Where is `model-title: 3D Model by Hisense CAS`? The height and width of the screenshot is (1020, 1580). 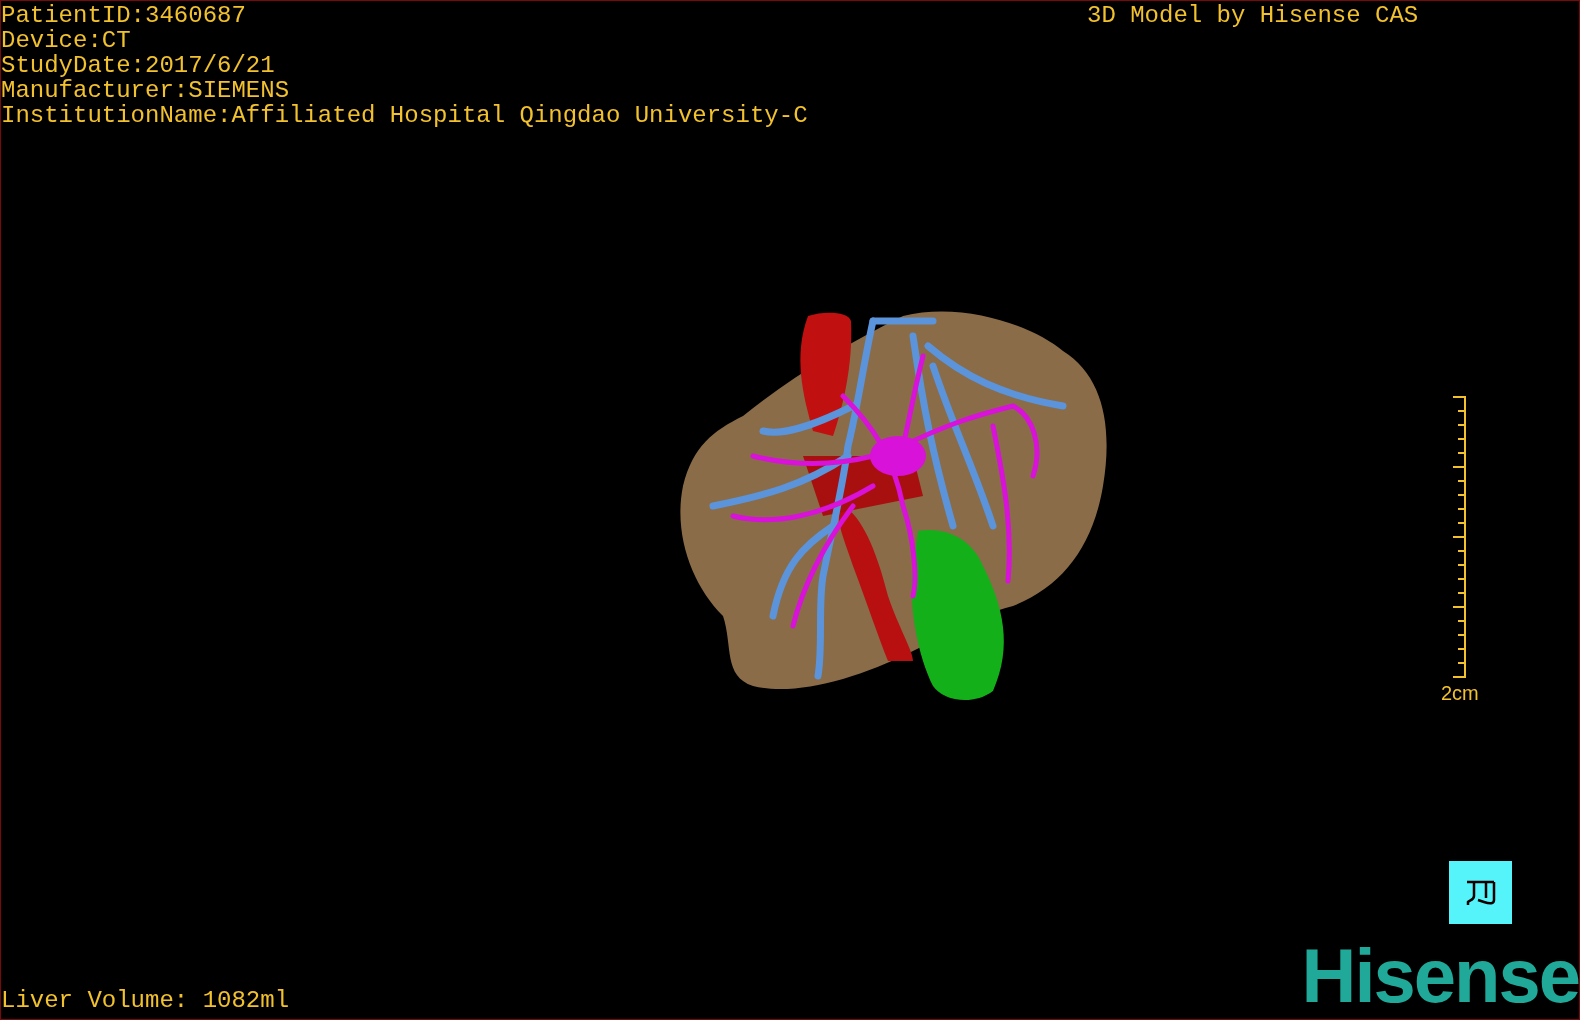 model-title: 3D Model by Hisense CAS is located at coordinates (1253, 15).